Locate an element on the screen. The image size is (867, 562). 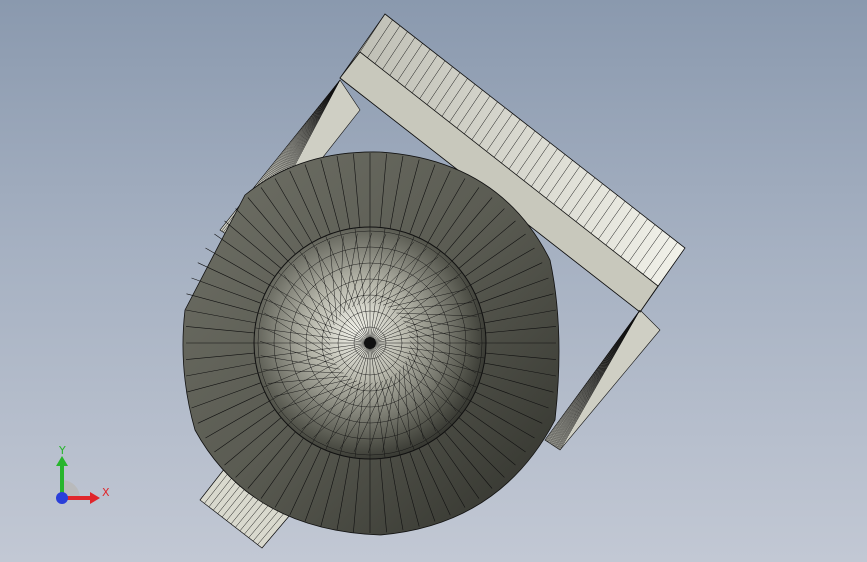
z-axis-dot is located at coordinates (62, 498).